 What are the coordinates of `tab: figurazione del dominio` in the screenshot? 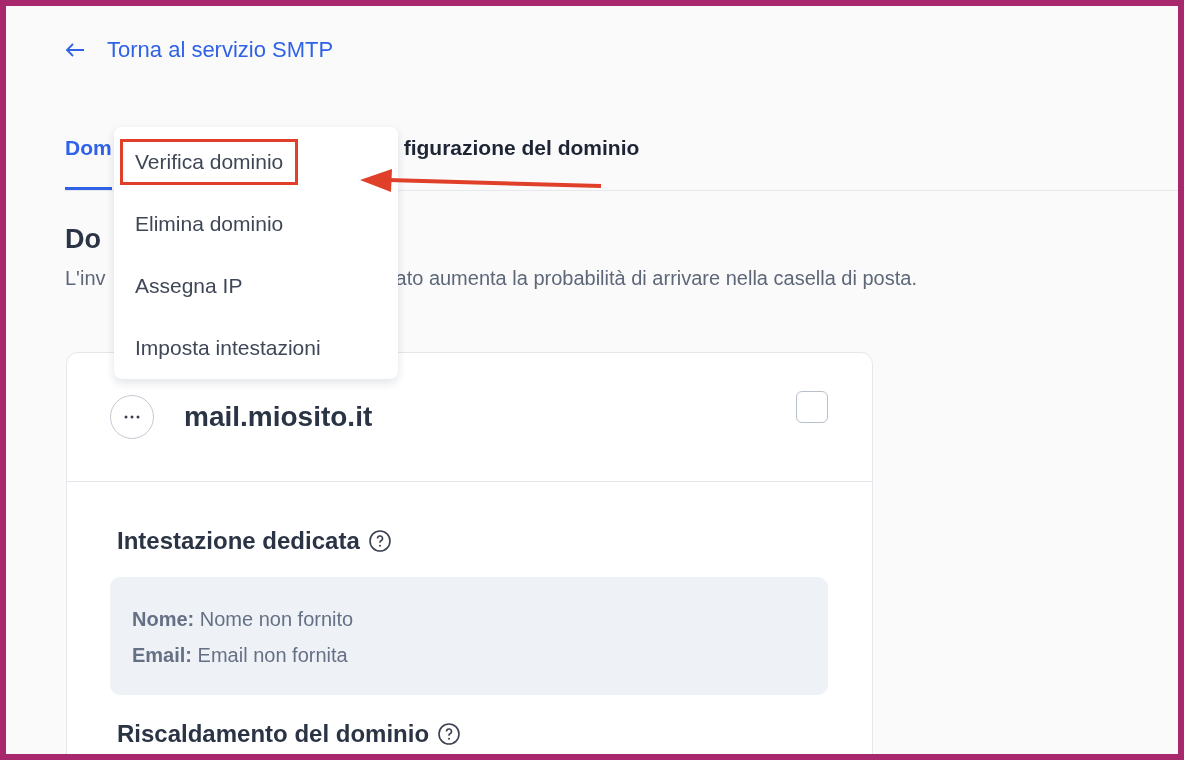 It's located at (521, 162).